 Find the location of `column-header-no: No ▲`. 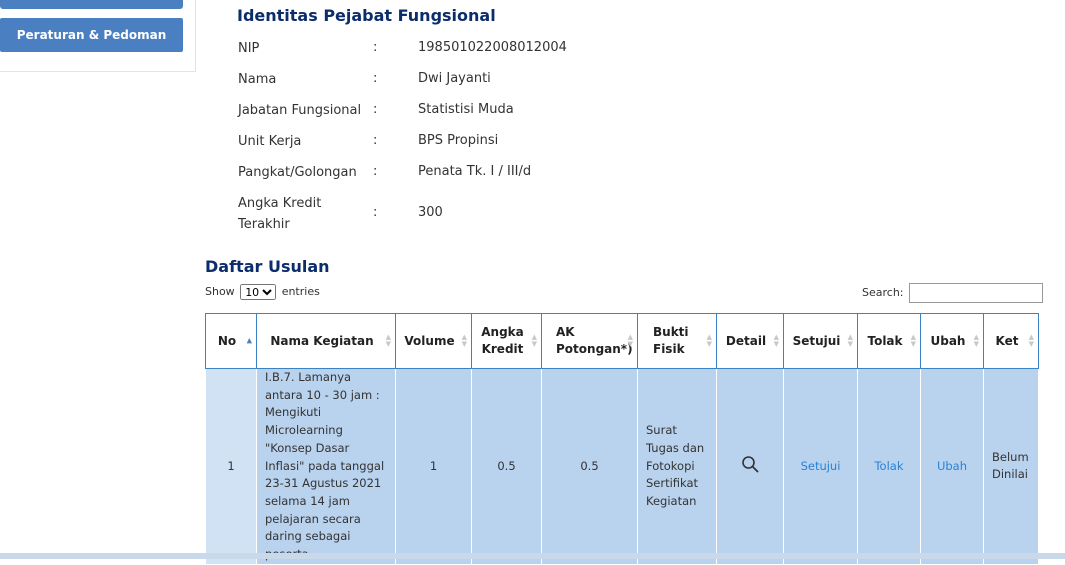

column-header-no: No ▲ is located at coordinates (231, 341).